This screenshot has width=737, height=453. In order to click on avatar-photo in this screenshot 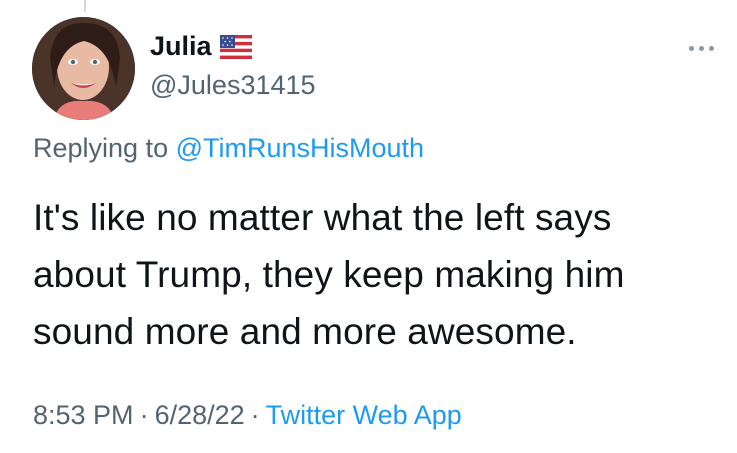, I will do `click(83, 68)`.